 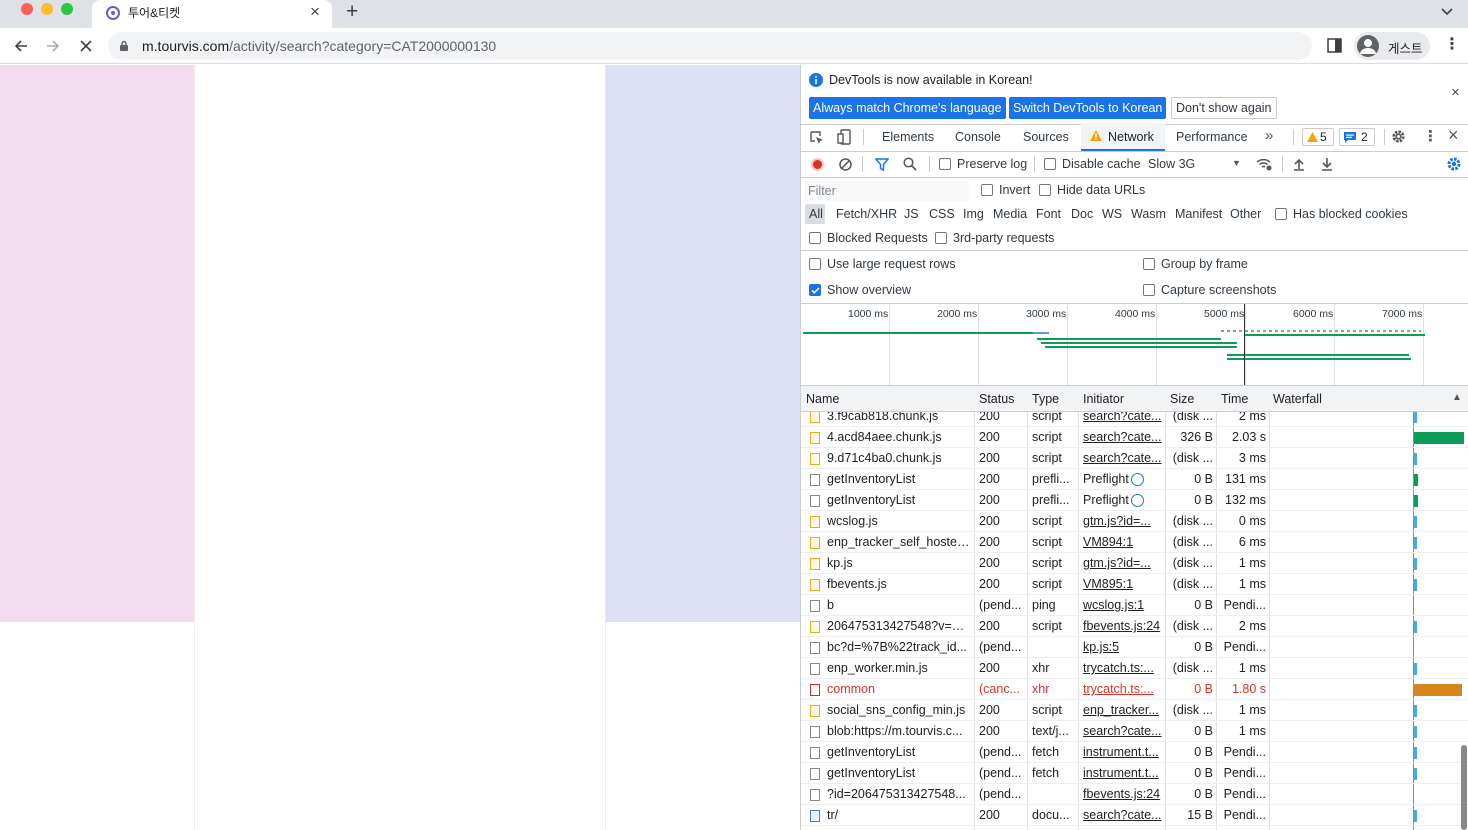 What do you see at coordinates (1212, 137) in the screenshot?
I see `tab-performance: Performance` at bounding box center [1212, 137].